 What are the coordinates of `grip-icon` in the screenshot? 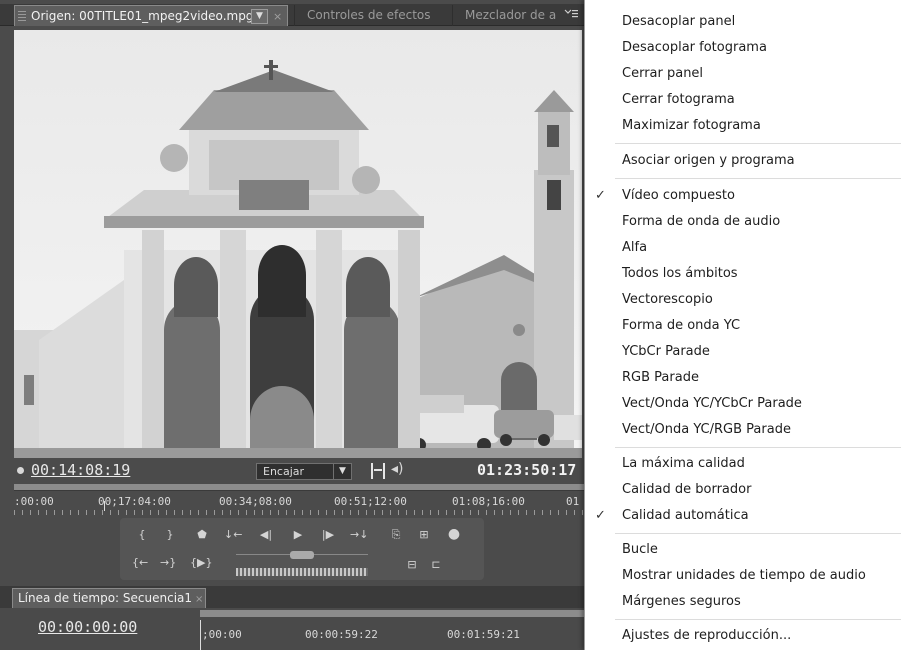 It's located at (22, 16).